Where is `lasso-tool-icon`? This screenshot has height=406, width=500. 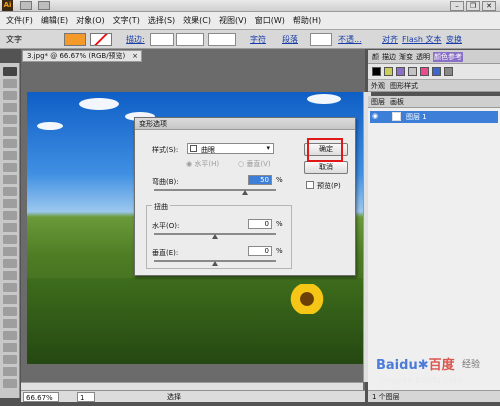
lasso-tool-icon is located at coordinates (10, 107).